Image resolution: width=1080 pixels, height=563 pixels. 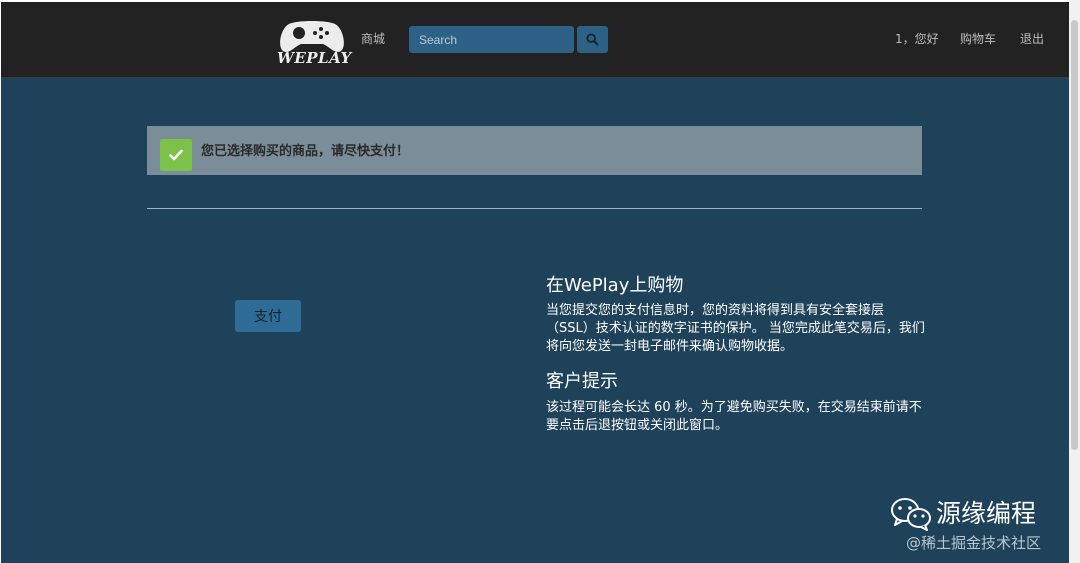 What do you see at coordinates (986, 513) in the screenshot?
I see `watermark-brand: 源缘编程` at bounding box center [986, 513].